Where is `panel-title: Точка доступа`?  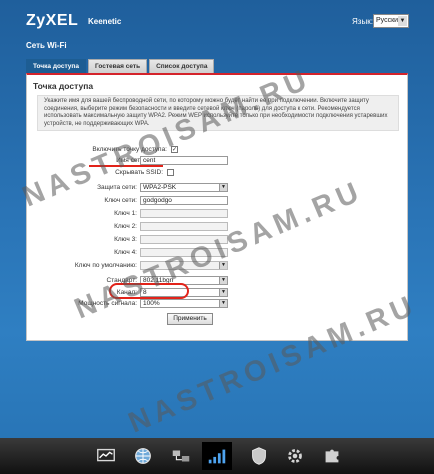
panel-title: Точка доступа is located at coordinates (63, 86).